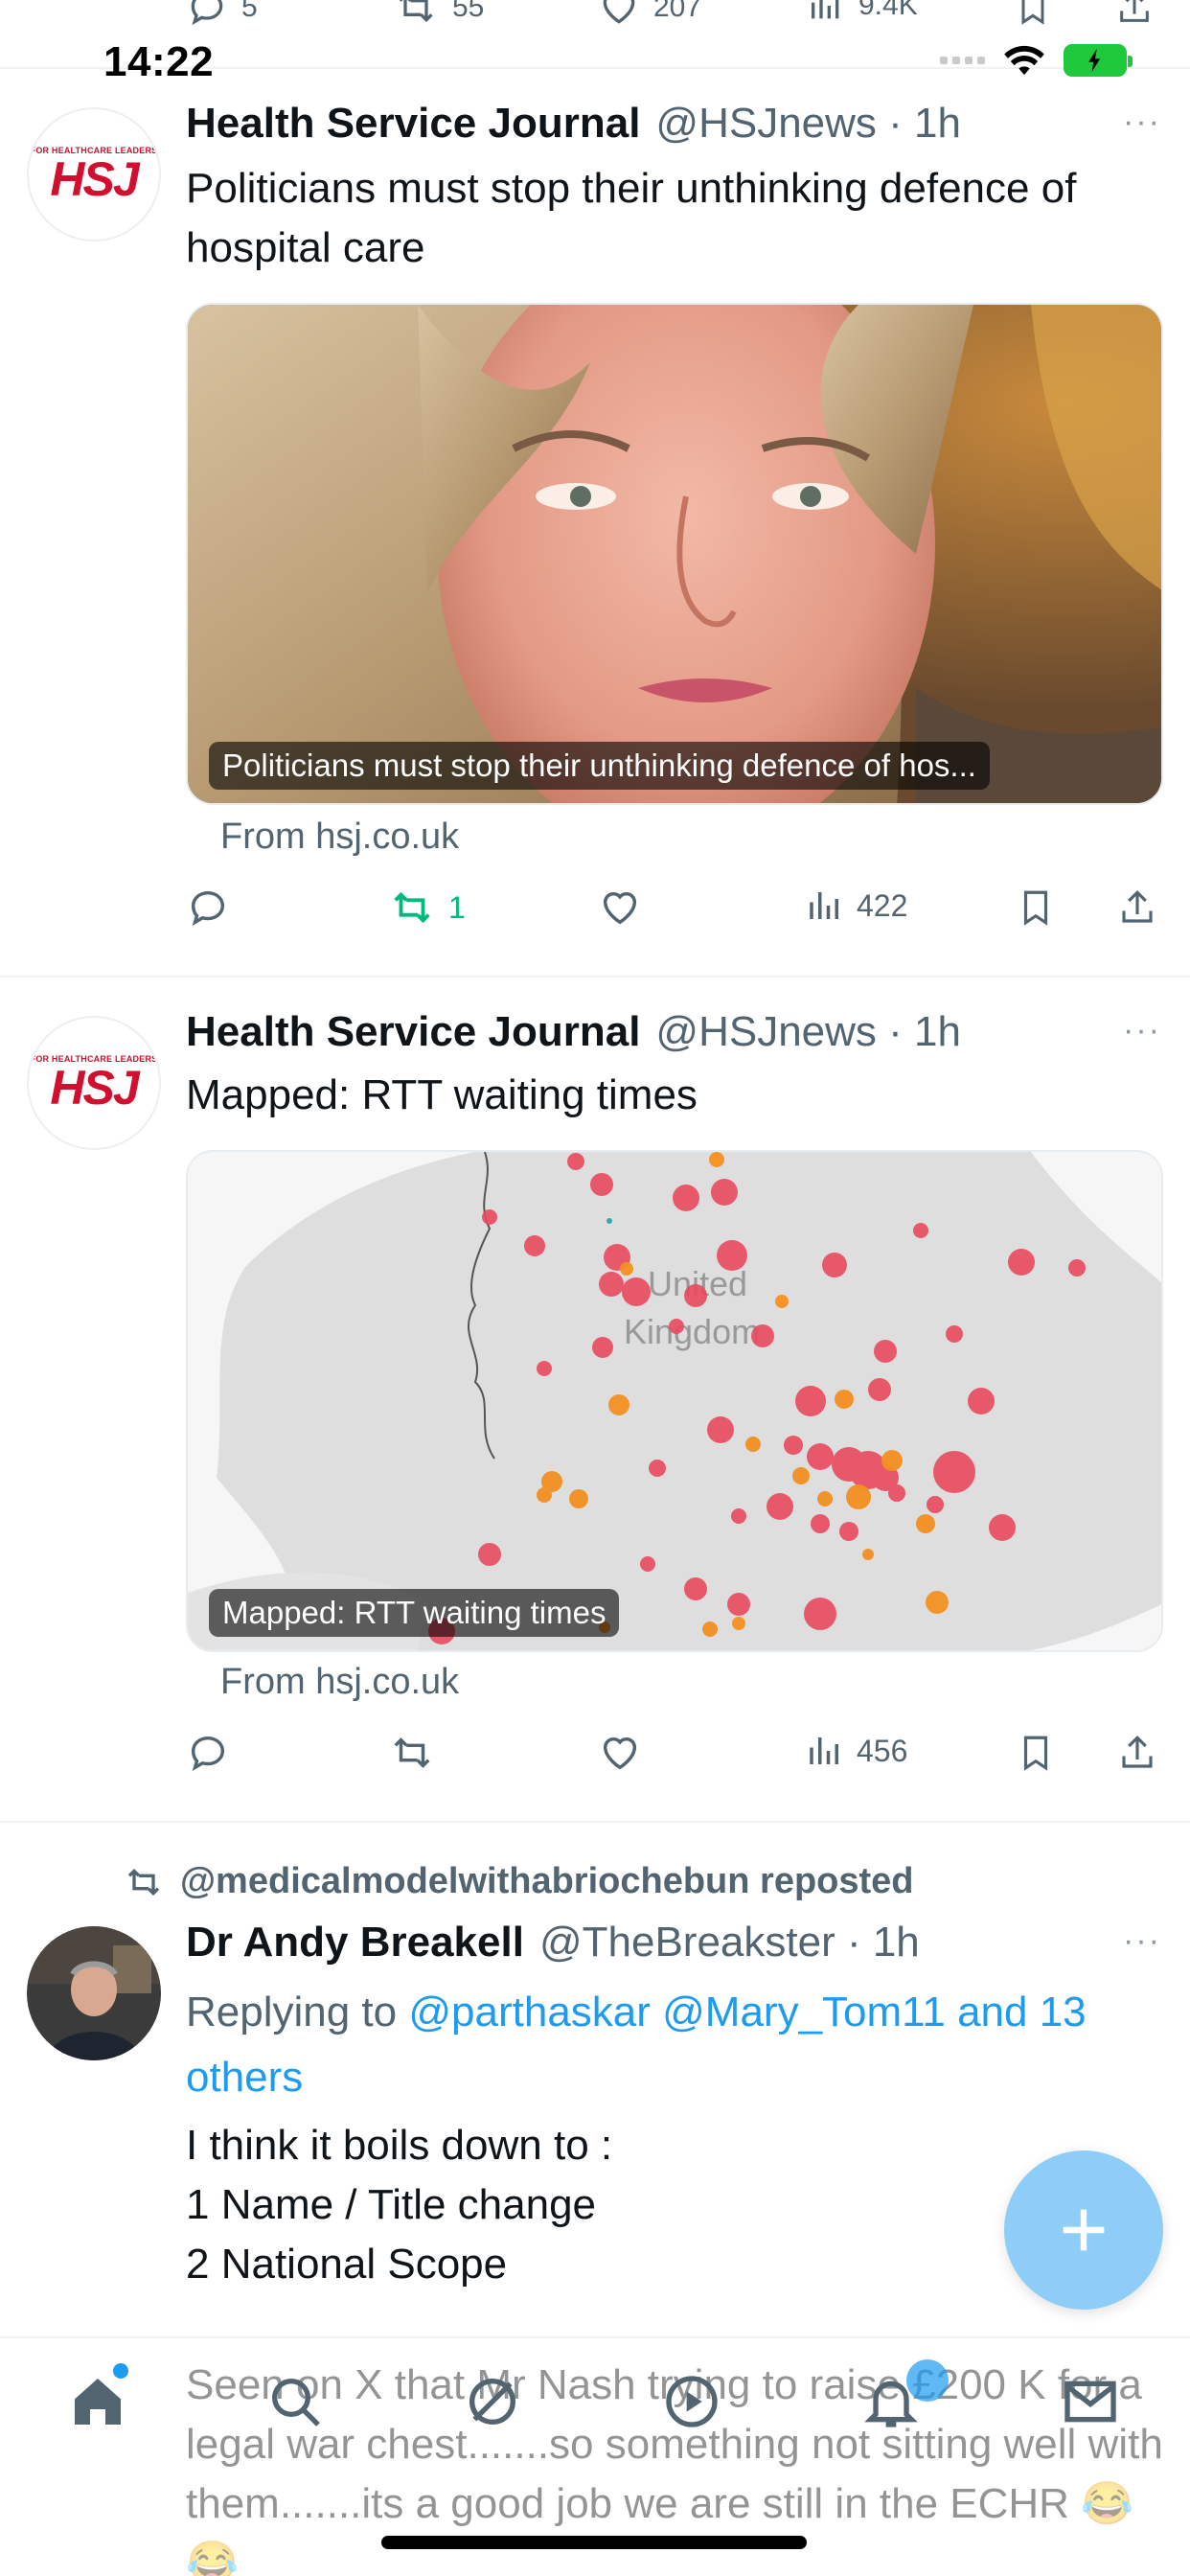 The height and width of the screenshot is (2576, 1190). What do you see at coordinates (883, 905) in the screenshot?
I see `views-count: 422` at bounding box center [883, 905].